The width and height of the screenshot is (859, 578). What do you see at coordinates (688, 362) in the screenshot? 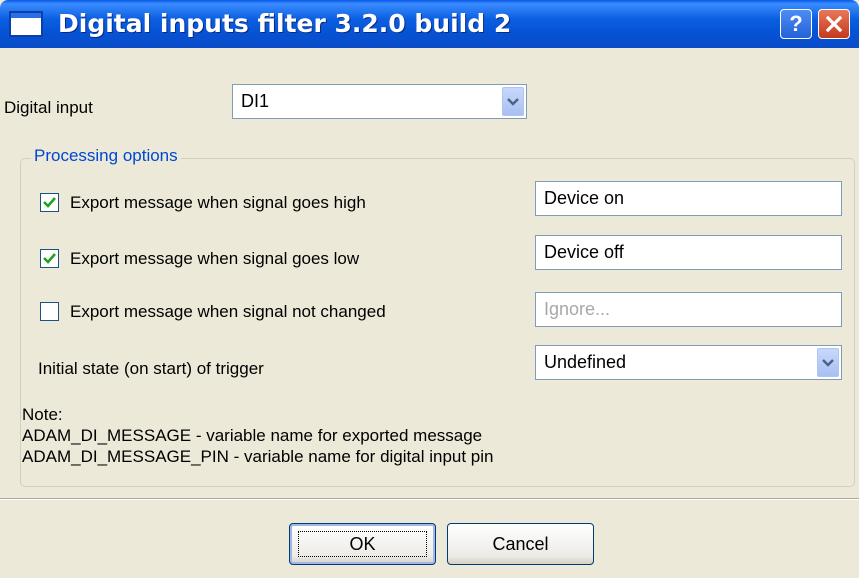
I see `initial-state-select: Undefined` at bounding box center [688, 362].